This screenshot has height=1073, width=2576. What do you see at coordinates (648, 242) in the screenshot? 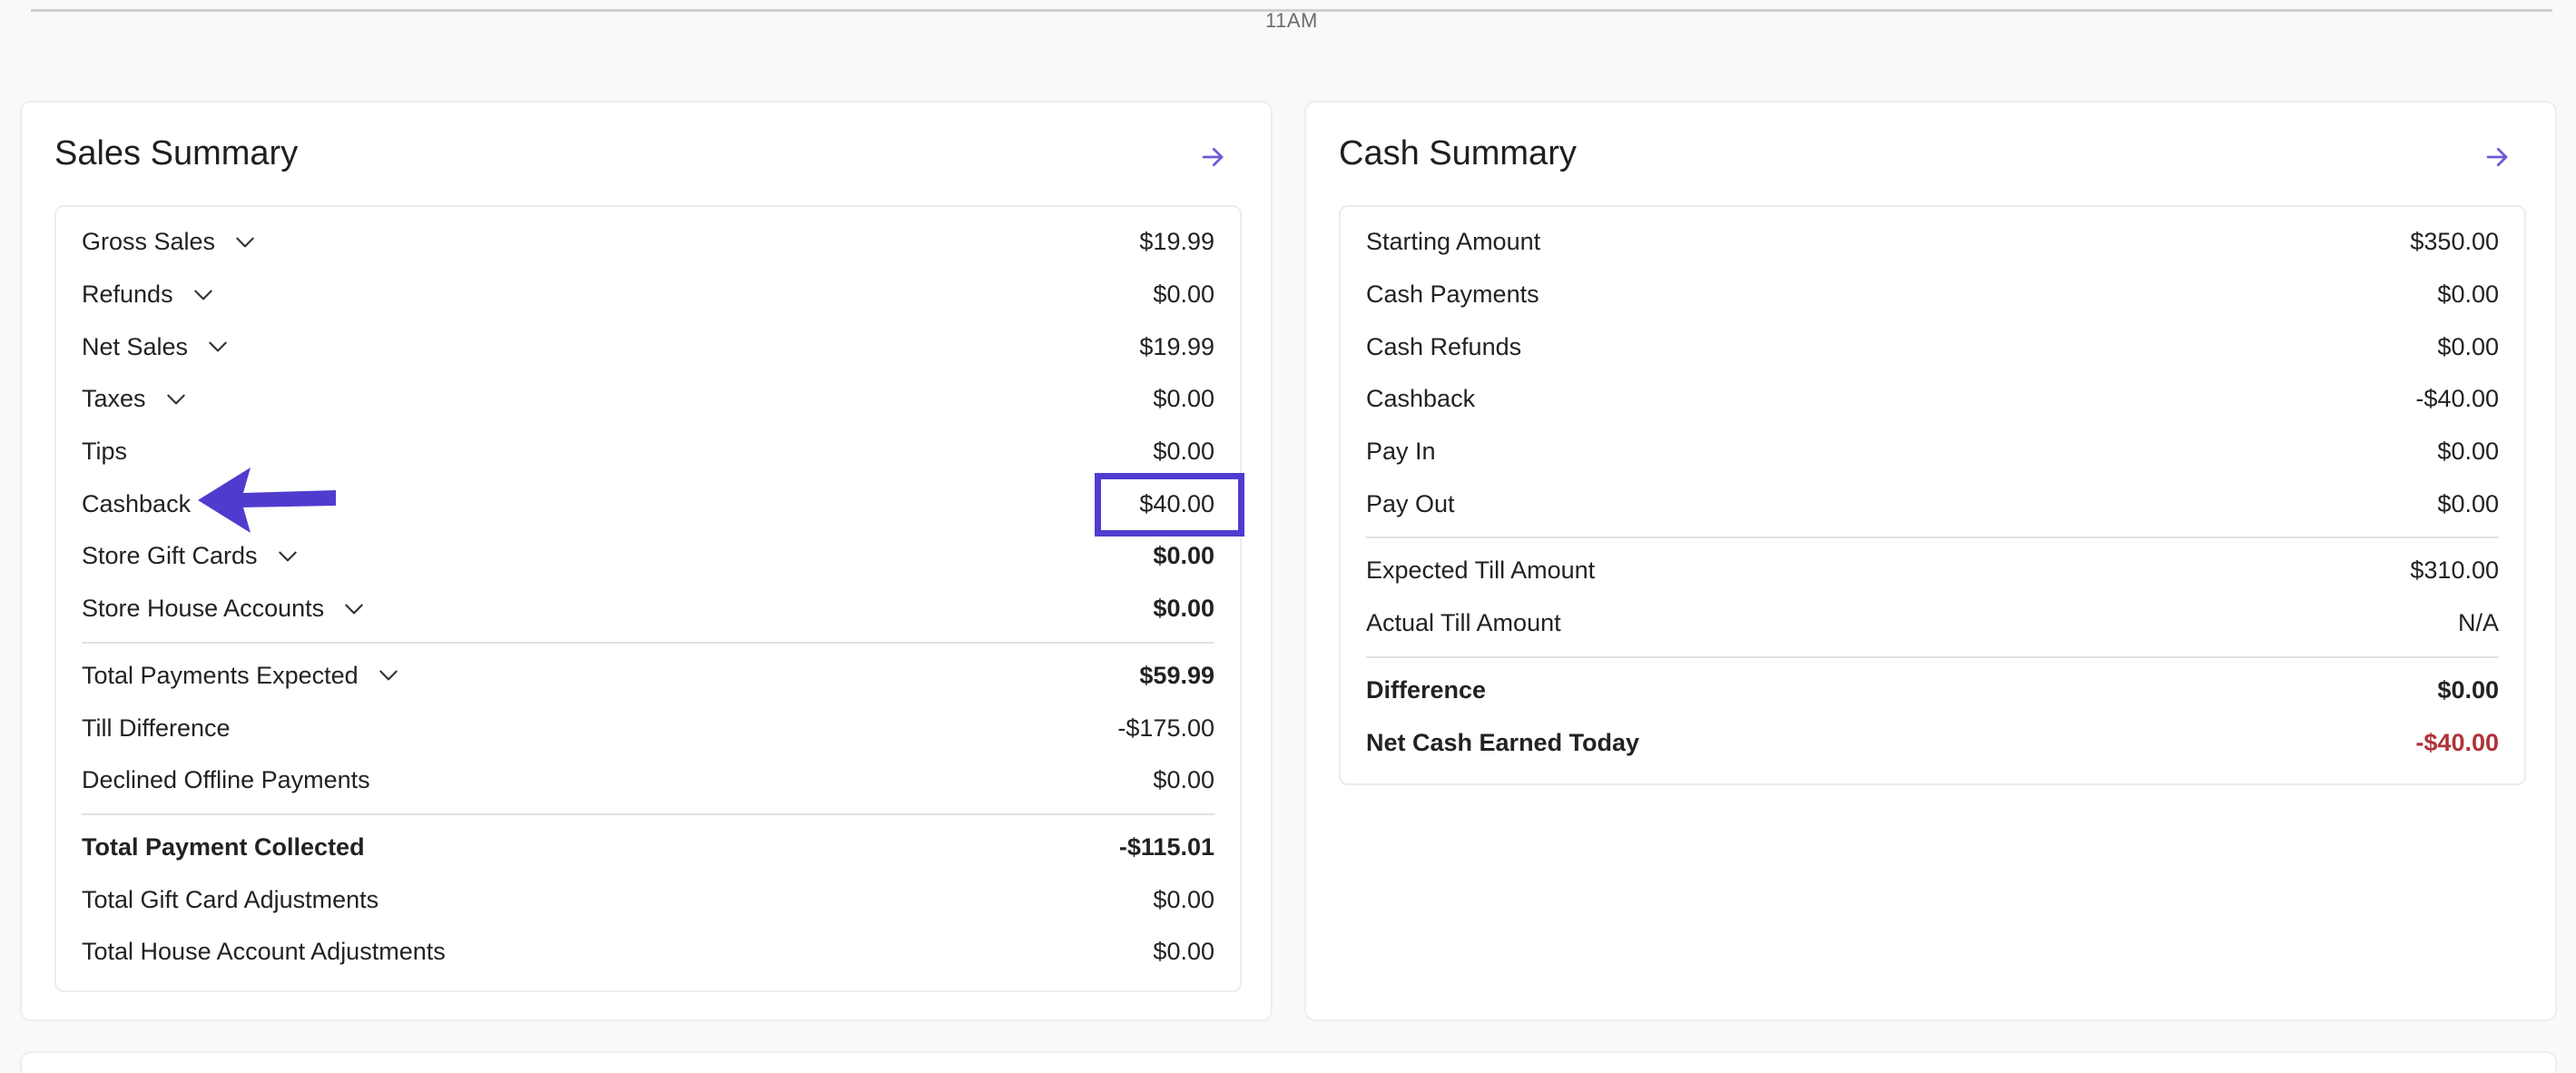
I see `summary-row-gross-sales: Gross Sales $19.99` at bounding box center [648, 242].